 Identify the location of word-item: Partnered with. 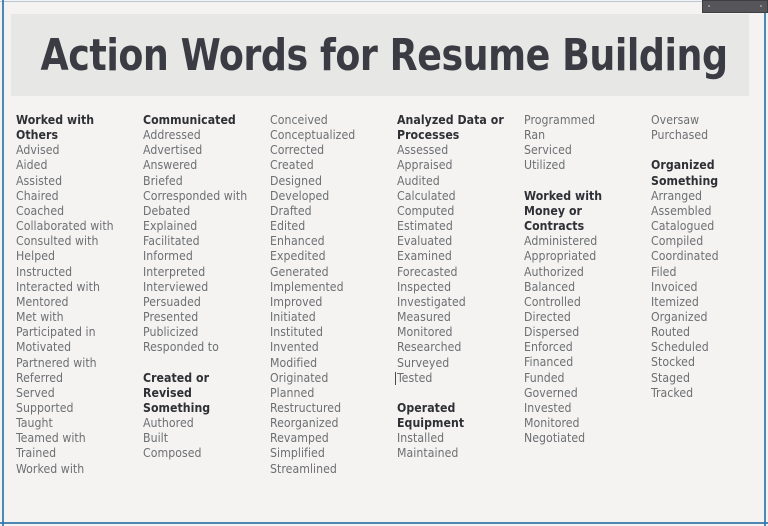
(77, 363).